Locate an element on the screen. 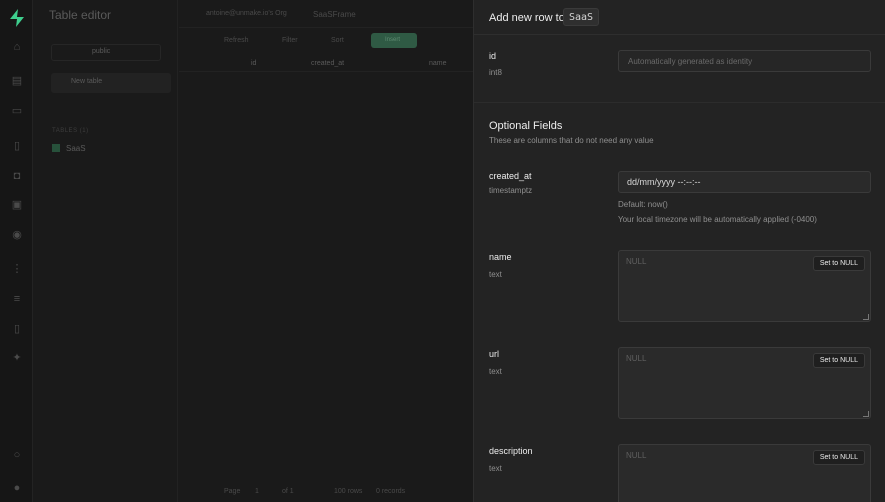 Image resolution: width=885 pixels, height=502 pixels. filter-button: Filter is located at coordinates (290, 40).